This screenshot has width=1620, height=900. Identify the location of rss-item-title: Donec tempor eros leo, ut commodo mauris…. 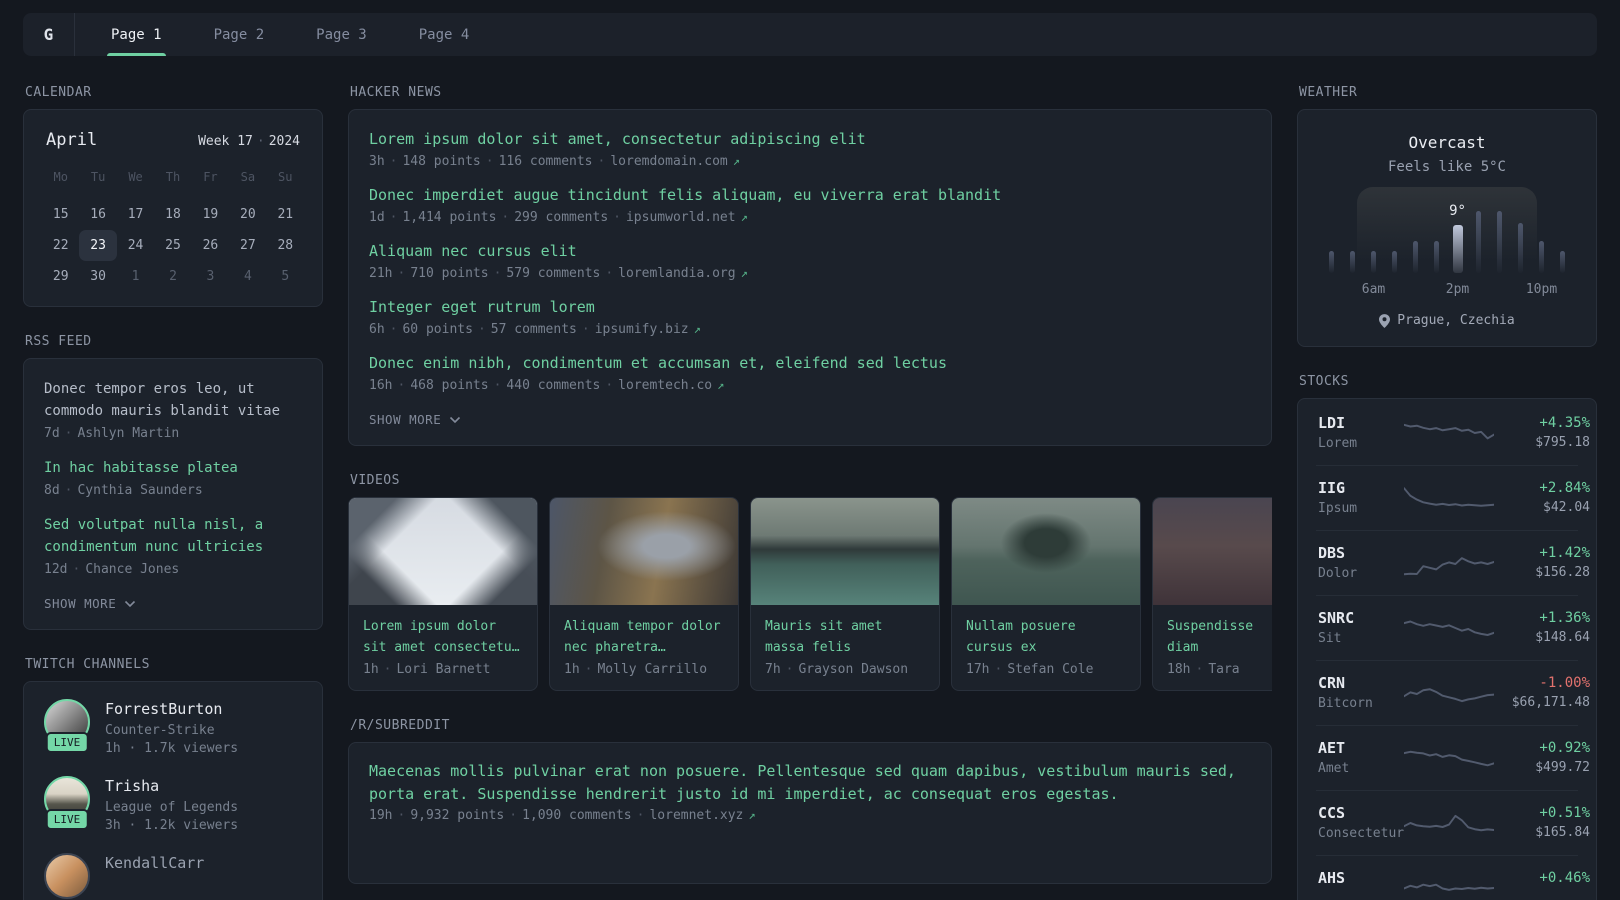
(173, 400).